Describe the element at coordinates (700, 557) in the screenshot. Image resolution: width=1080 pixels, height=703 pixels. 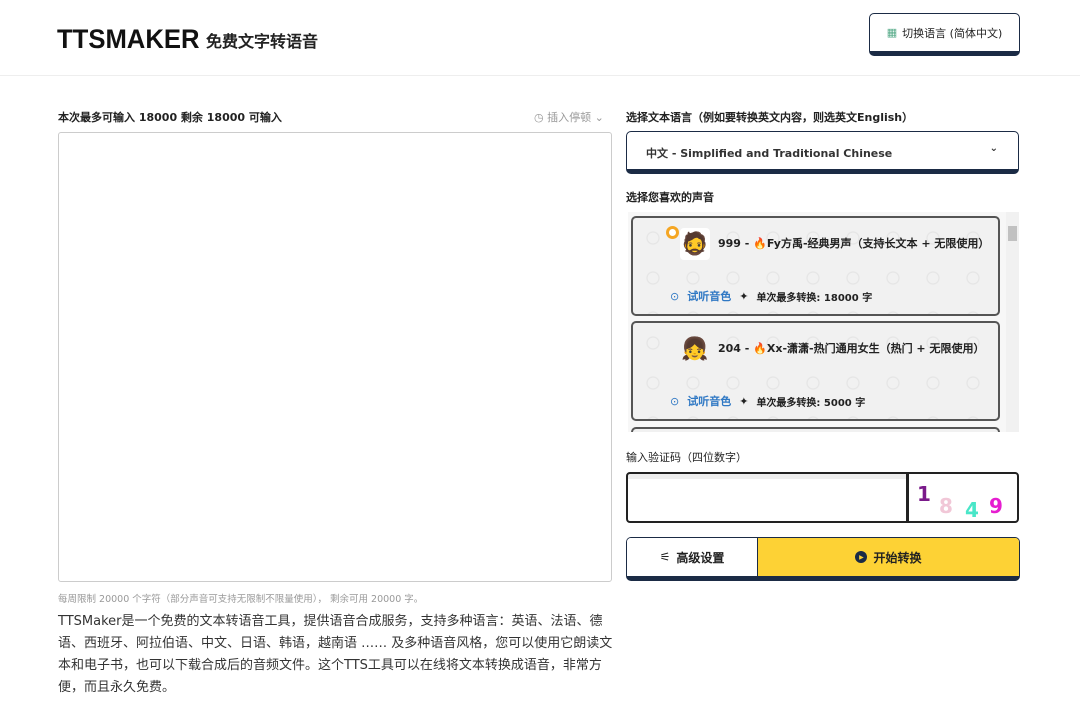
I see `advanced-settings-label: 高级设置` at that location.